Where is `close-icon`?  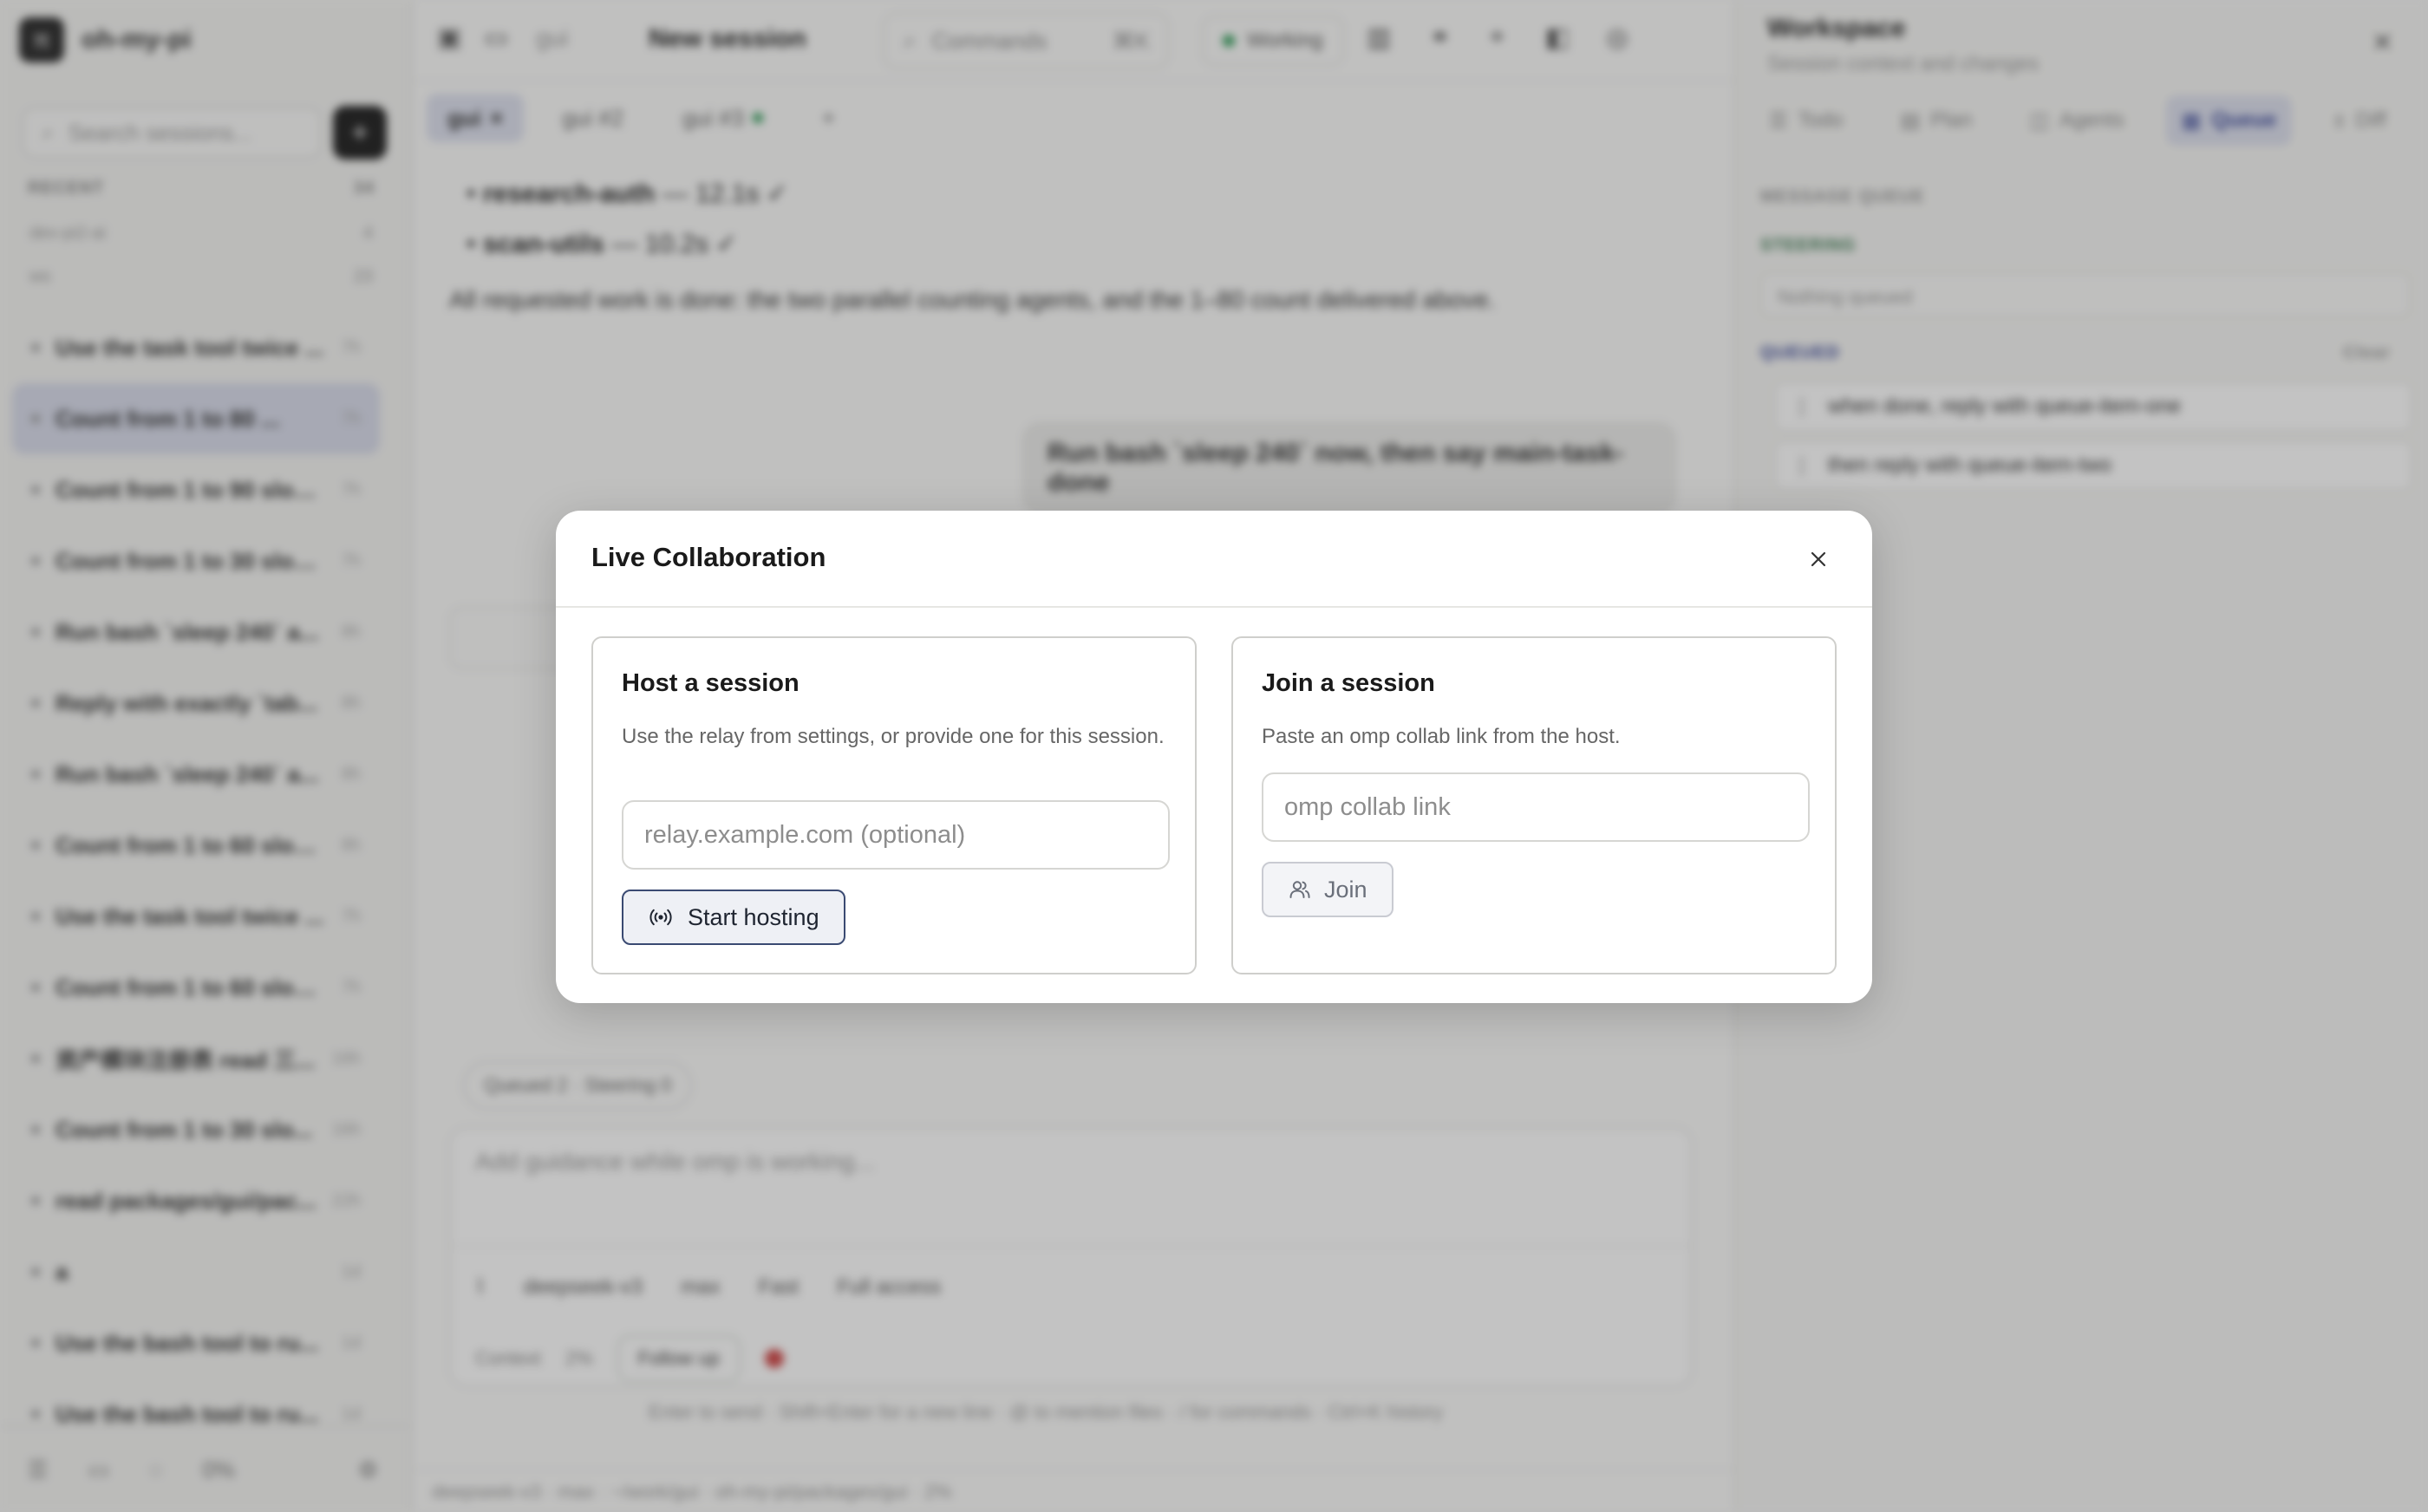
close-icon is located at coordinates (1818, 559).